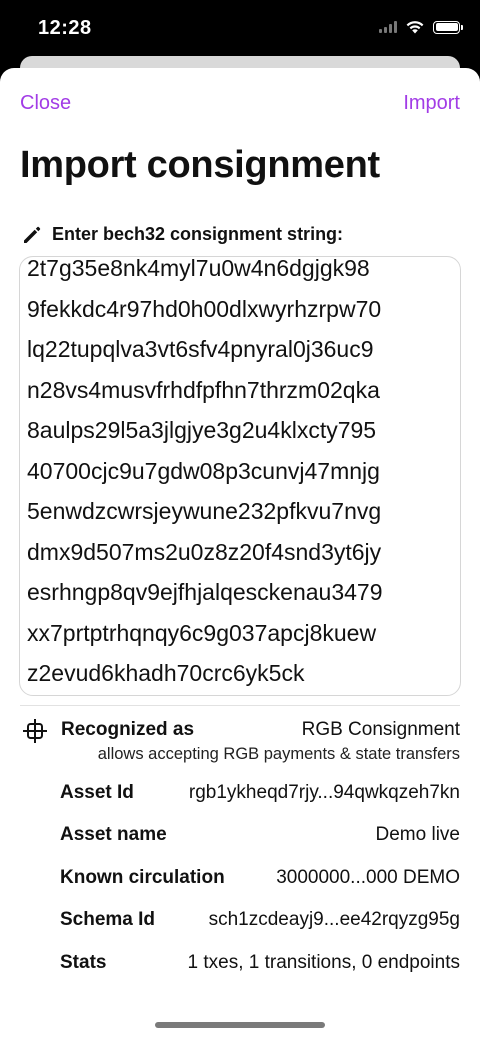 This screenshot has width=480, height=1039. Describe the element at coordinates (241, 731) in the screenshot. I see `recognized-row: Recognized as RGB Consignment` at that location.